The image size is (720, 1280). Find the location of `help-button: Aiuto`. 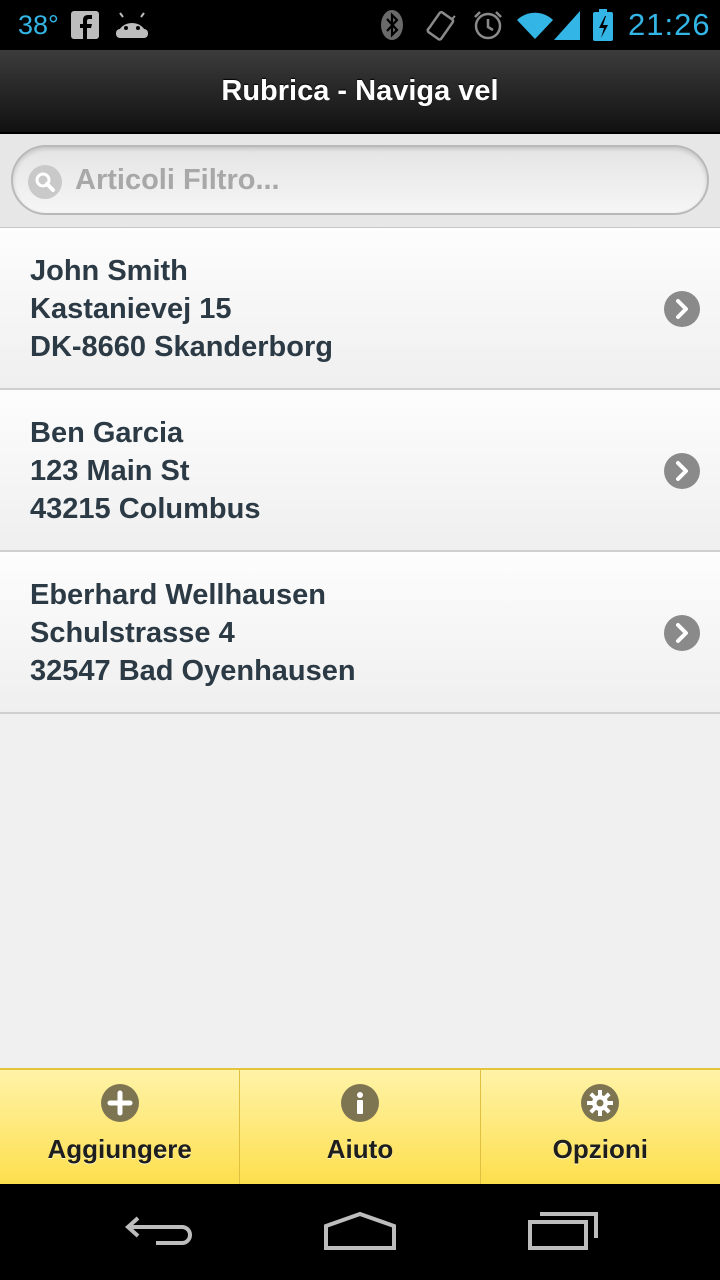

help-button: Aiuto is located at coordinates (360, 1127).